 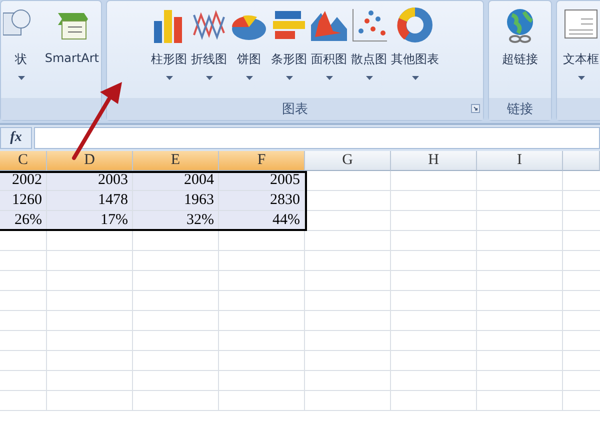 What do you see at coordinates (581, 24) in the screenshot?
I see `text-box-icon` at bounding box center [581, 24].